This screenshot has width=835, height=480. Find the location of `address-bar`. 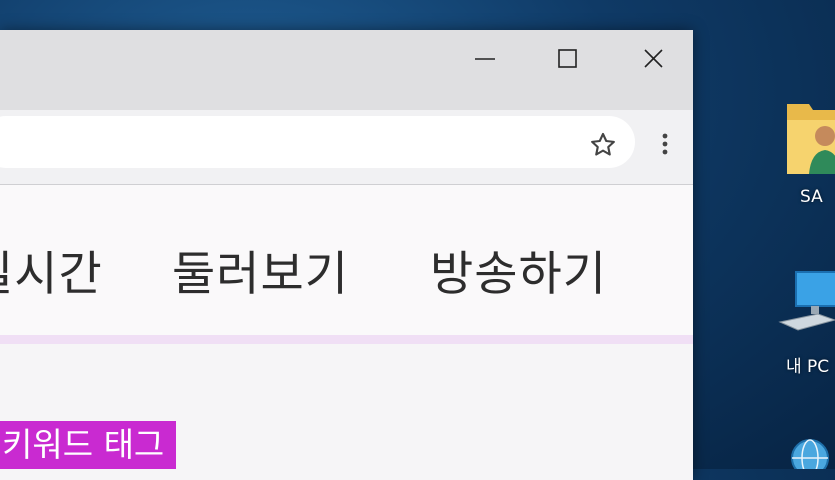

address-bar is located at coordinates (317, 142).